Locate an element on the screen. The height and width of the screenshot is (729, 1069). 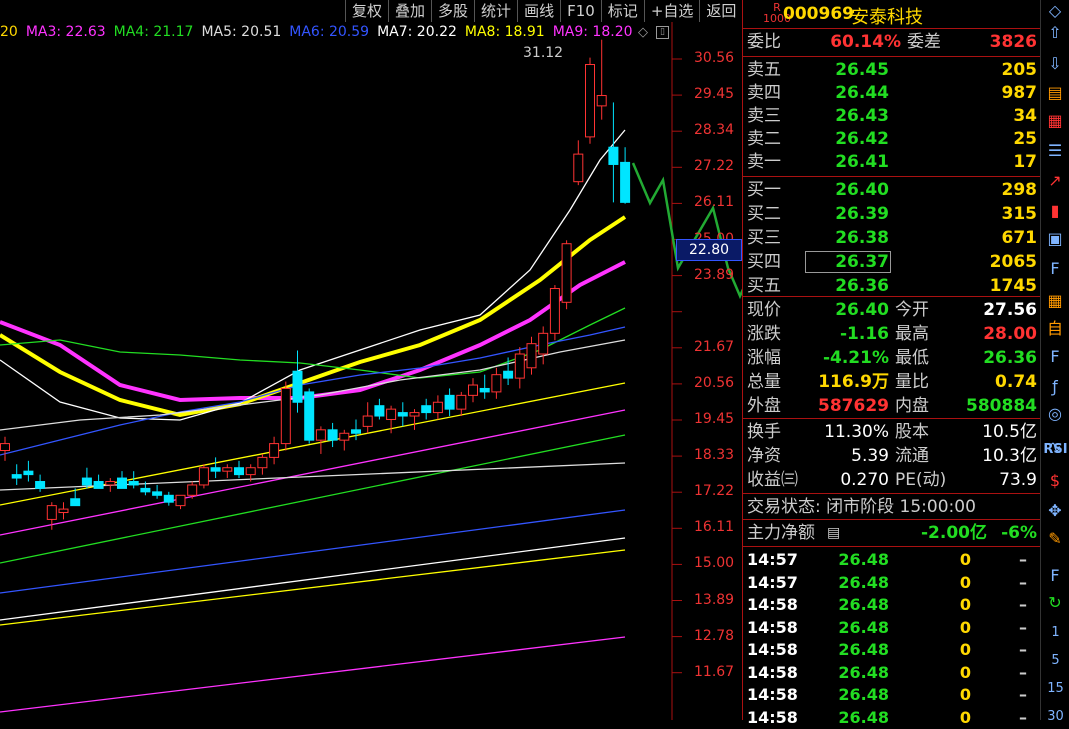
toolbar-button-2: 多股 is located at coordinates (452, 11).